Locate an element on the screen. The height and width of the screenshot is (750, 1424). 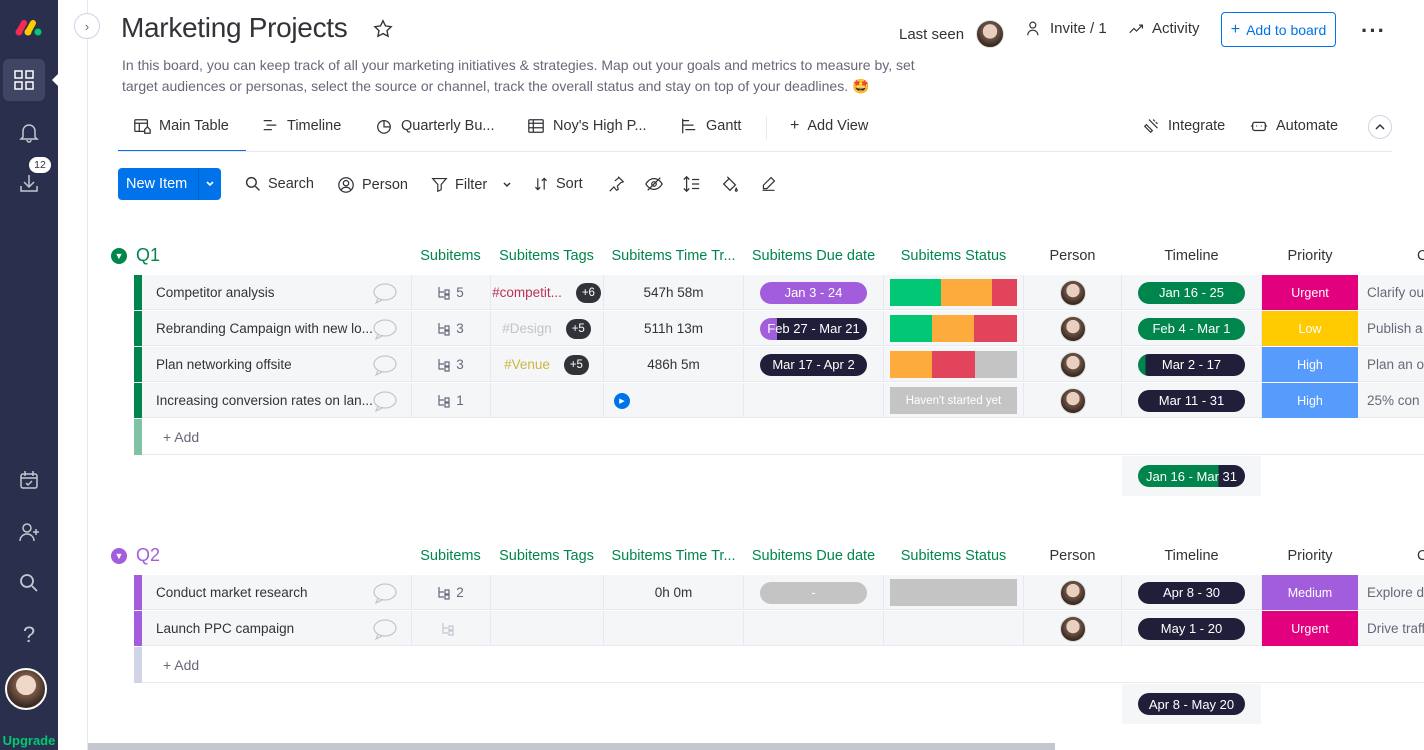
paint-bucket-icon is located at coordinates (730, 186).